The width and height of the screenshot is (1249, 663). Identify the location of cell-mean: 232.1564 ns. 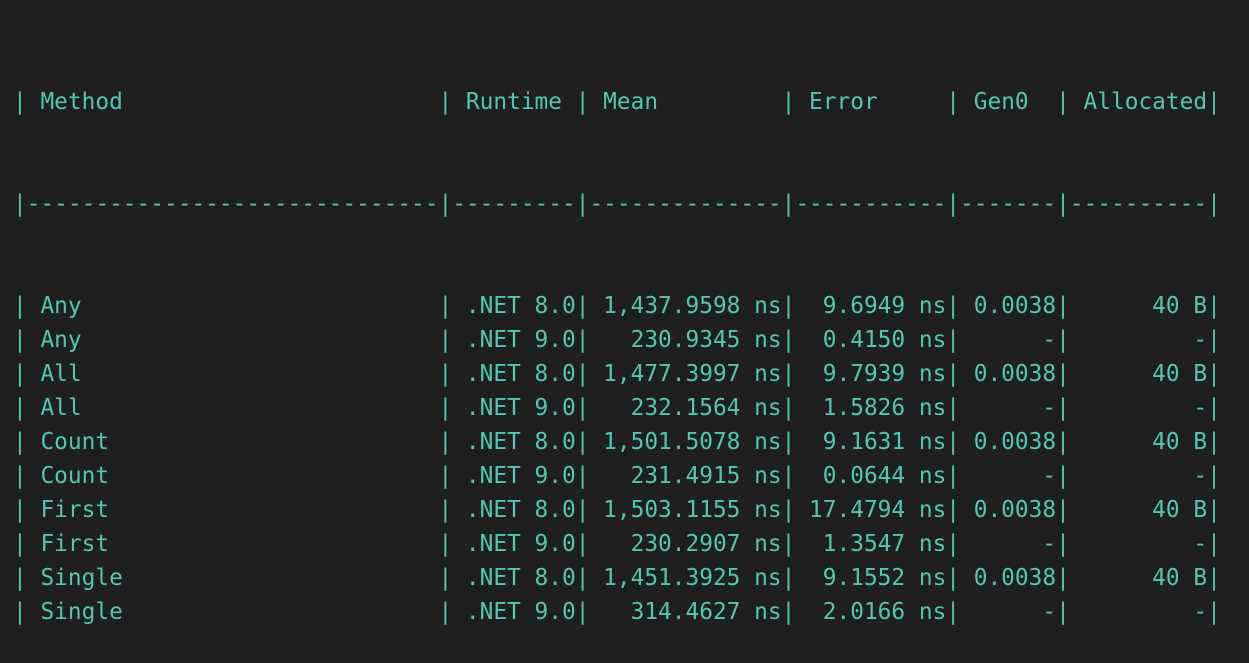
(706, 408).